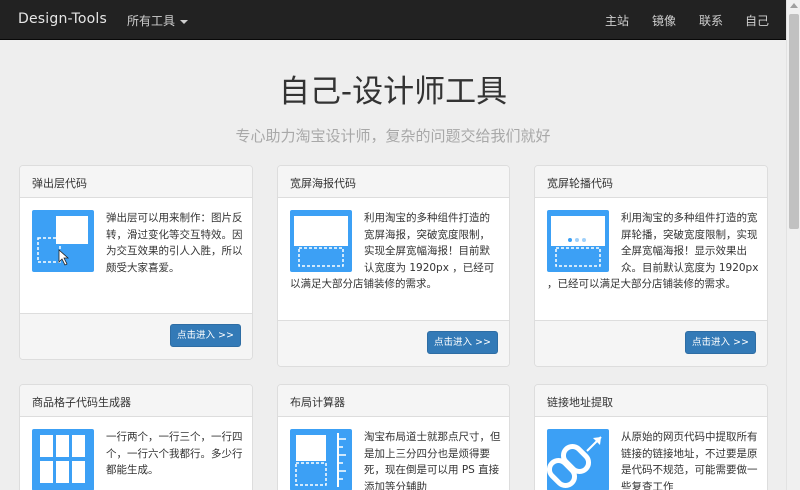 Image resolution: width=800 pixels, height=490 pixels. I want to click on all-tools-dropdown: 所有工具, so click(158, 20).